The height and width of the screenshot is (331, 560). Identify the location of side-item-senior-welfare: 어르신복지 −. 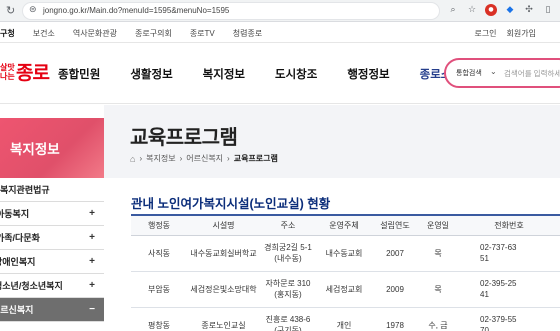
(52, 310).